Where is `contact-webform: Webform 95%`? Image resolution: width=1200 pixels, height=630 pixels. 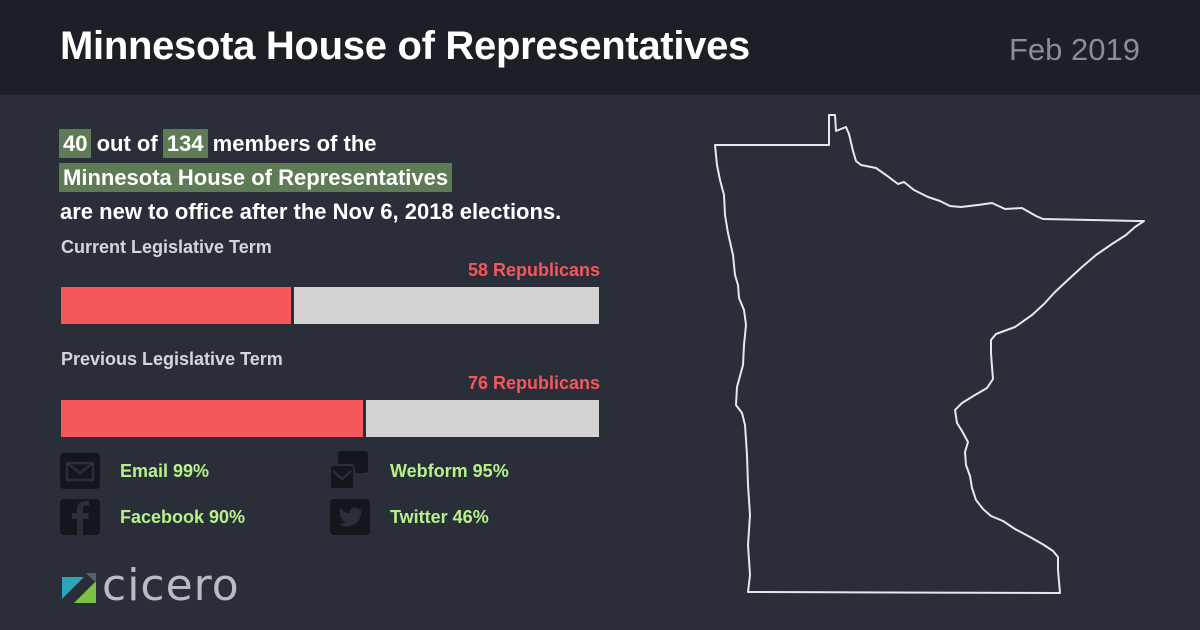
contact-webform: Webform 95% is located at coordinates (419, 470).